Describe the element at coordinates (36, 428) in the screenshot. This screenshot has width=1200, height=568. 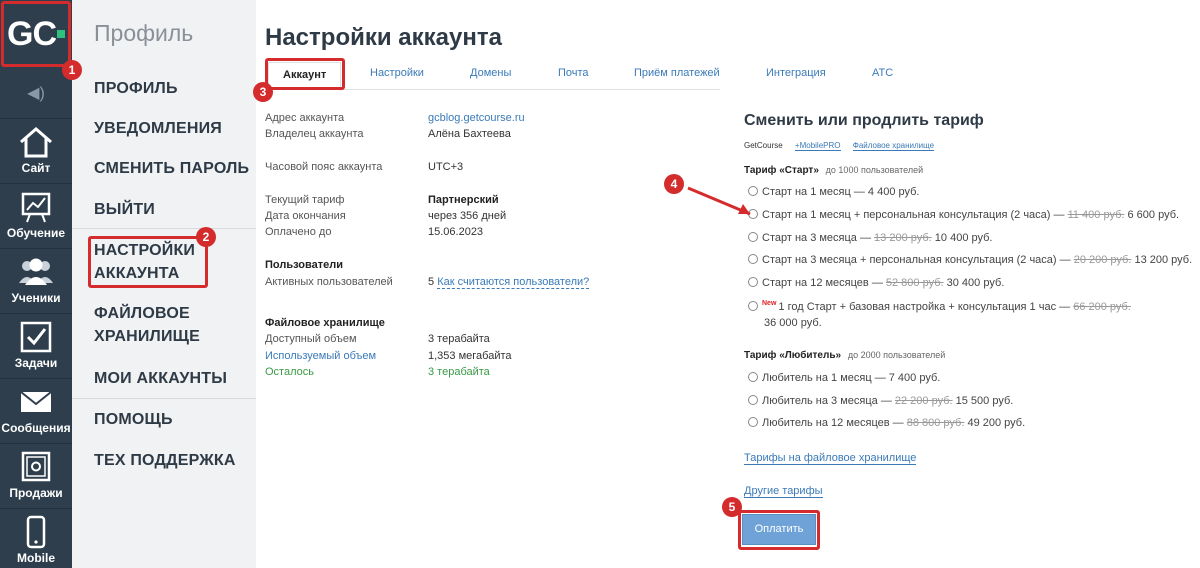
I see `sidebar-item-label: Сообщения` at that location.